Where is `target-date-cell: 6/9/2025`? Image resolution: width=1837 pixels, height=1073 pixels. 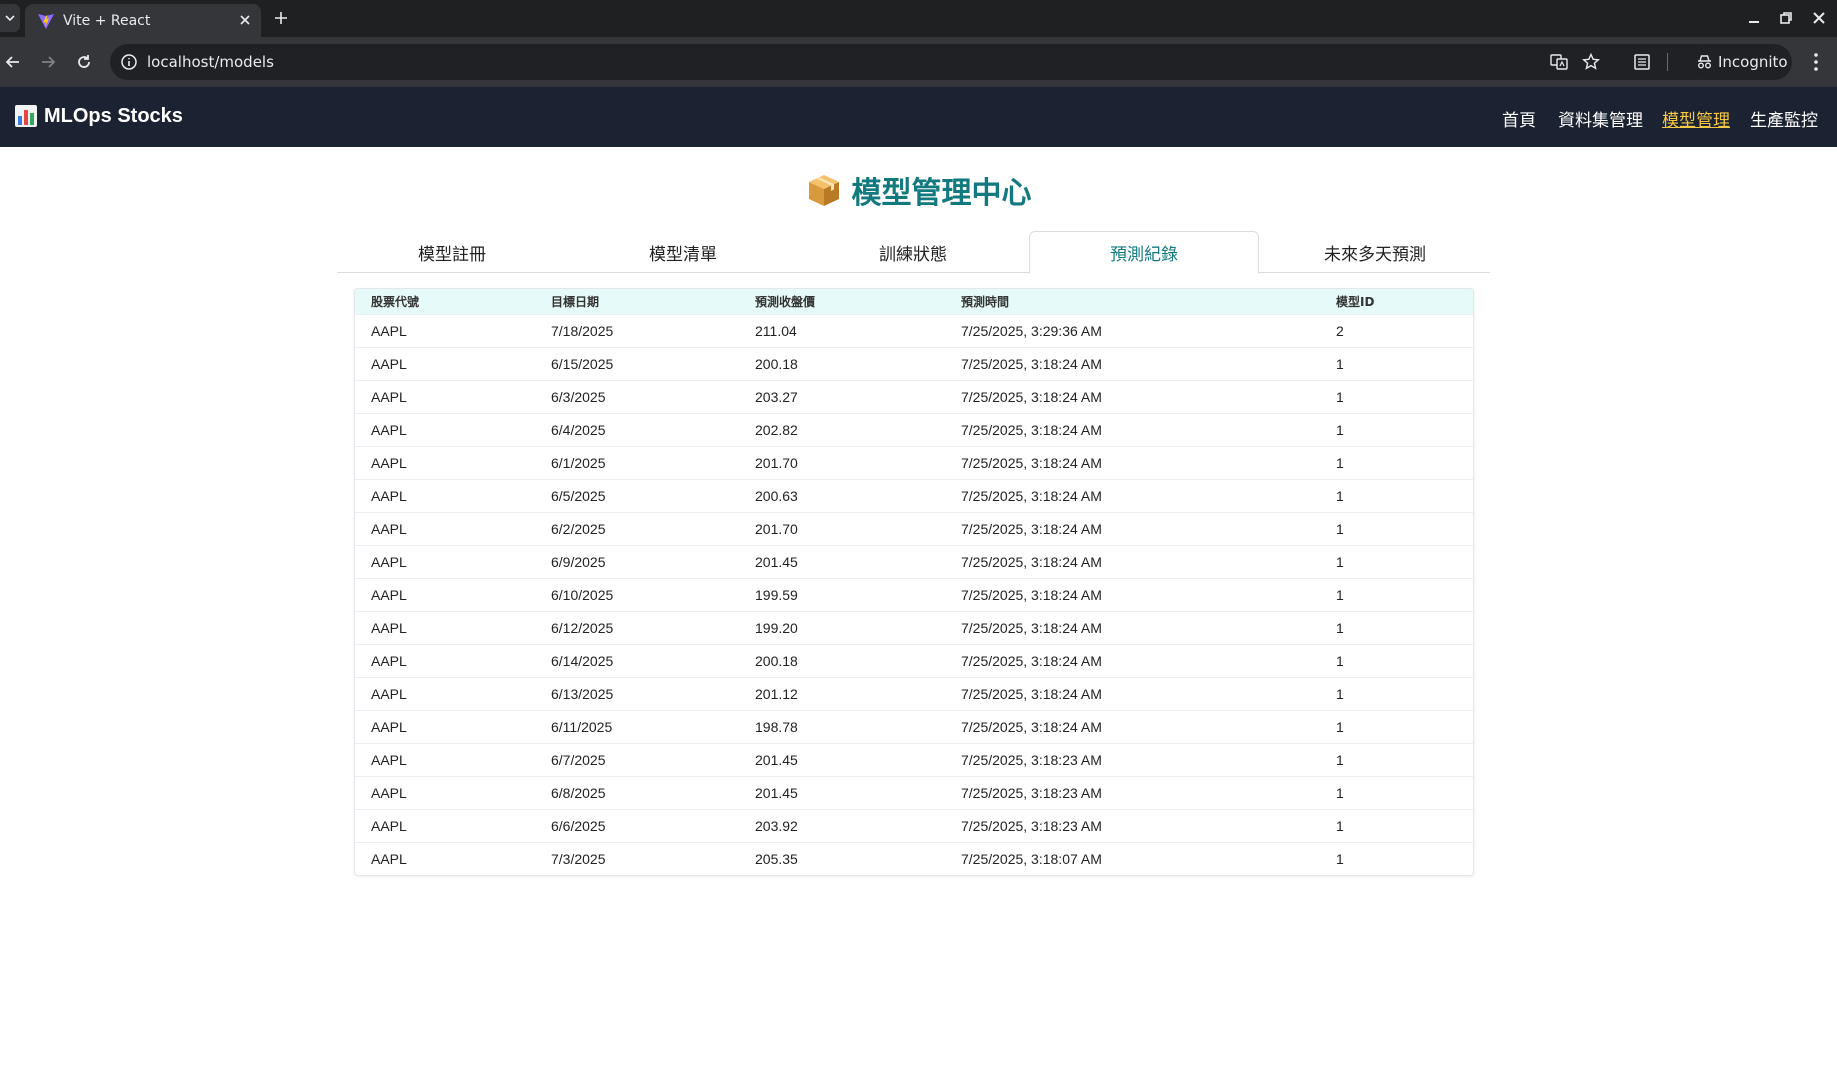
target-date-cell: 6/9/2025 is located at coordinates (578, 561).